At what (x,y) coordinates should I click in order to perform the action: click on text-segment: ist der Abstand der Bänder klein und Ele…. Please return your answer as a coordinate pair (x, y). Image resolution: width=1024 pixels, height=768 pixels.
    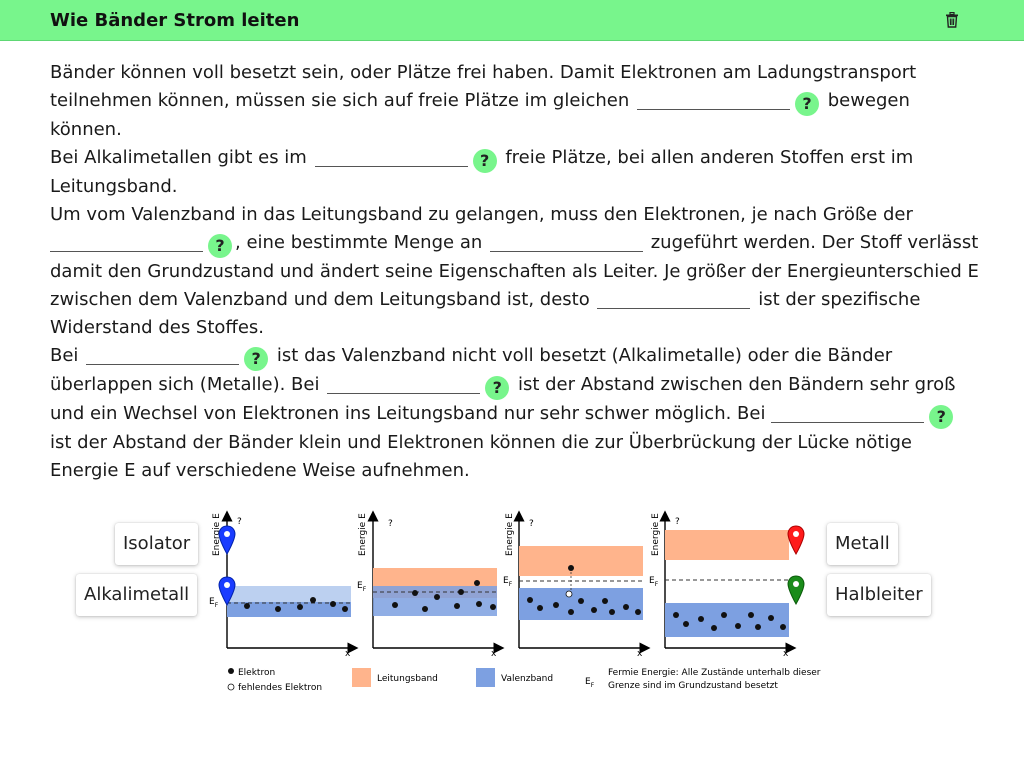
    Looking at the image, I should click on (481, 456).